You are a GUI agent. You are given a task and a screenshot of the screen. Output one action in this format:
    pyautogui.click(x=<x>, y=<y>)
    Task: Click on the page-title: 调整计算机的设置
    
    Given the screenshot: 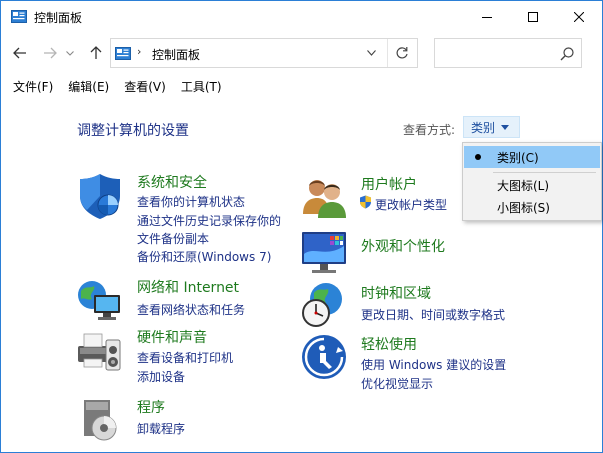 What is the action you would take?
    pyautogui.click(x=133, y=131)
    